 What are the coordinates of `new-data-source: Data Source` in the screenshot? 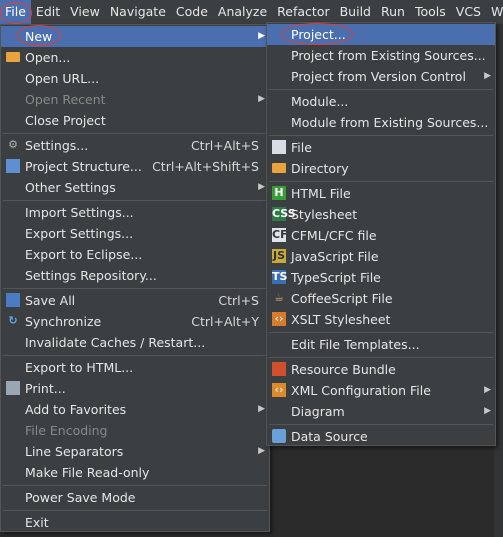 It's located at (381, 436).